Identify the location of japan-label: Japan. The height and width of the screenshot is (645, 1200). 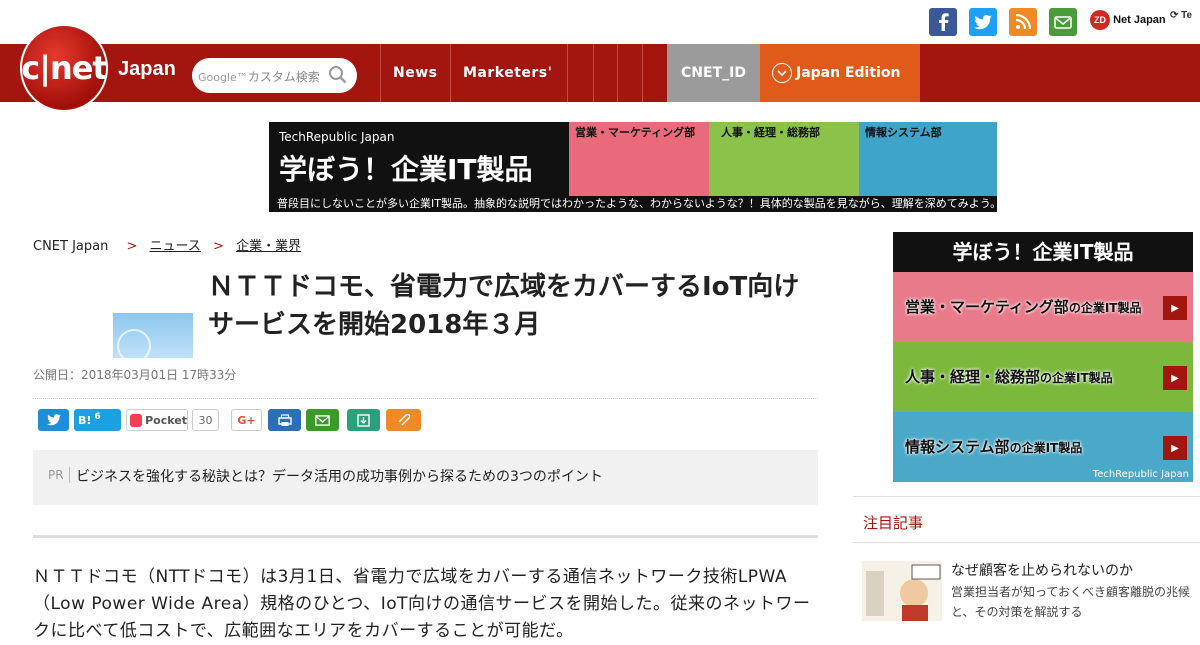
(147, 69).